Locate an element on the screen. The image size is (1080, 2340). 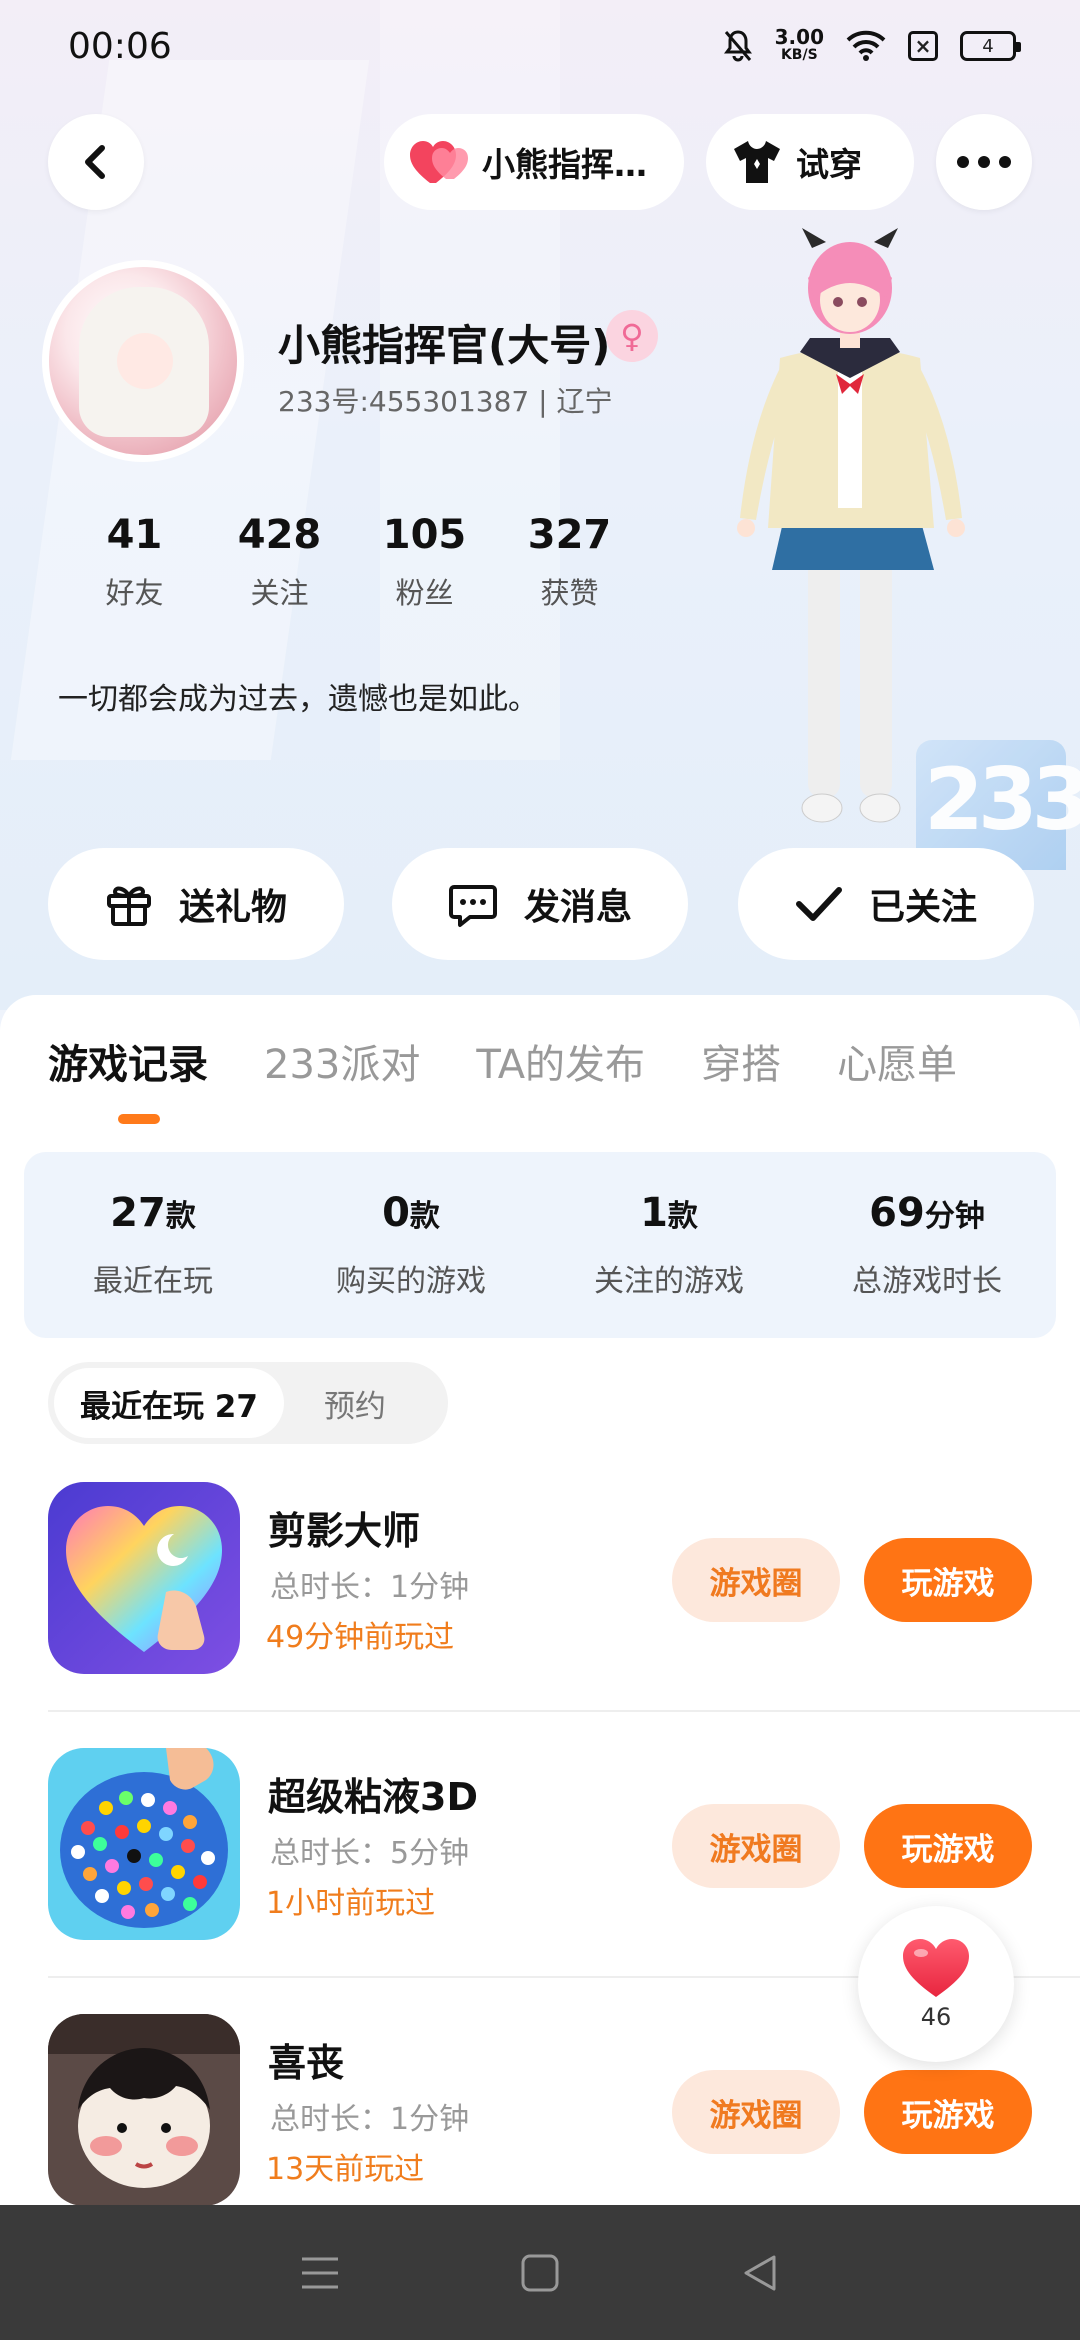
game-title: 喜丧 is located at coordinates (306, 2063).